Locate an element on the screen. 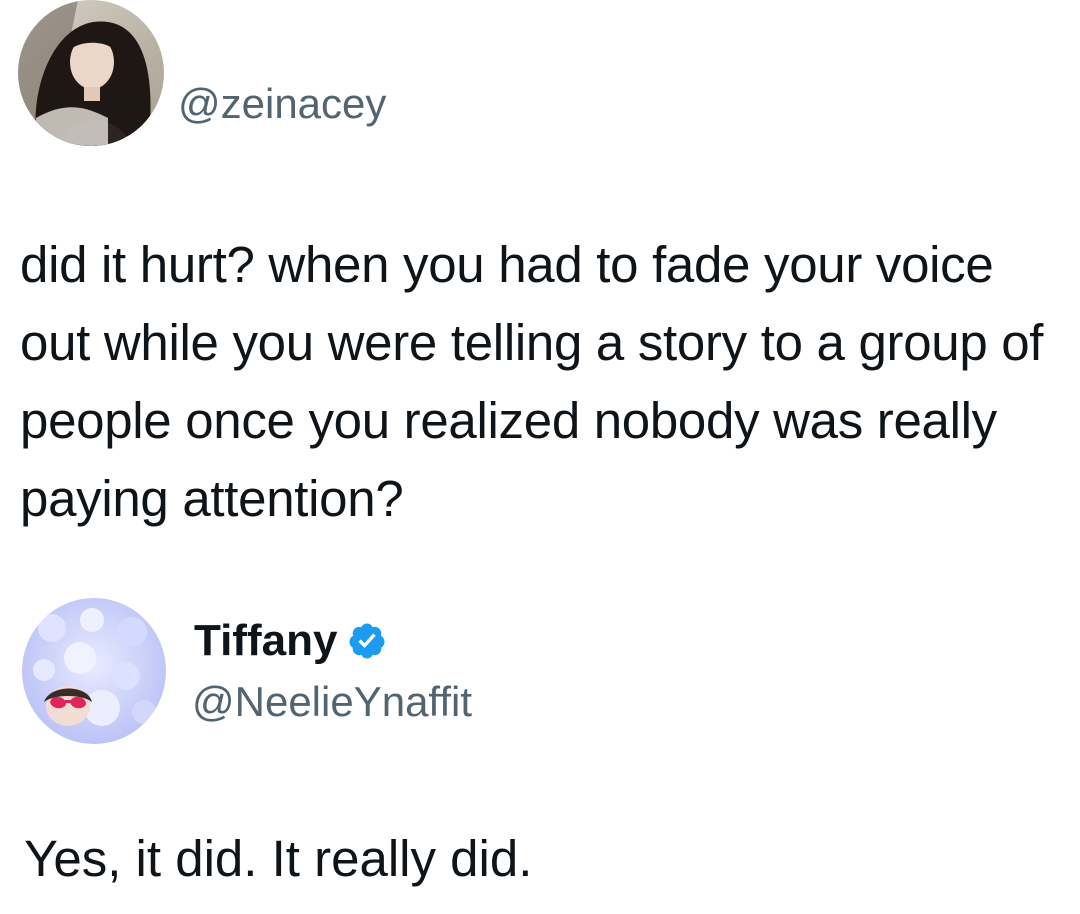  author-display-name: Tiffany is located at coordinates (265, 641).